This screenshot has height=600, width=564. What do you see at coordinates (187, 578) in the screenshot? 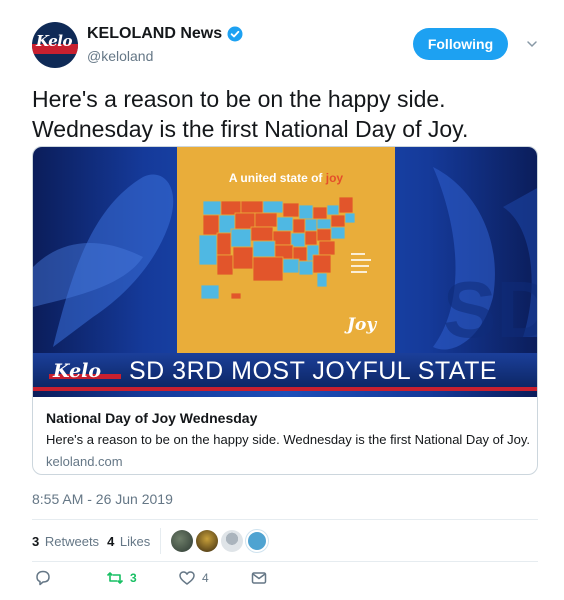
I see `heart-icon` at bounding box center [187, 578].